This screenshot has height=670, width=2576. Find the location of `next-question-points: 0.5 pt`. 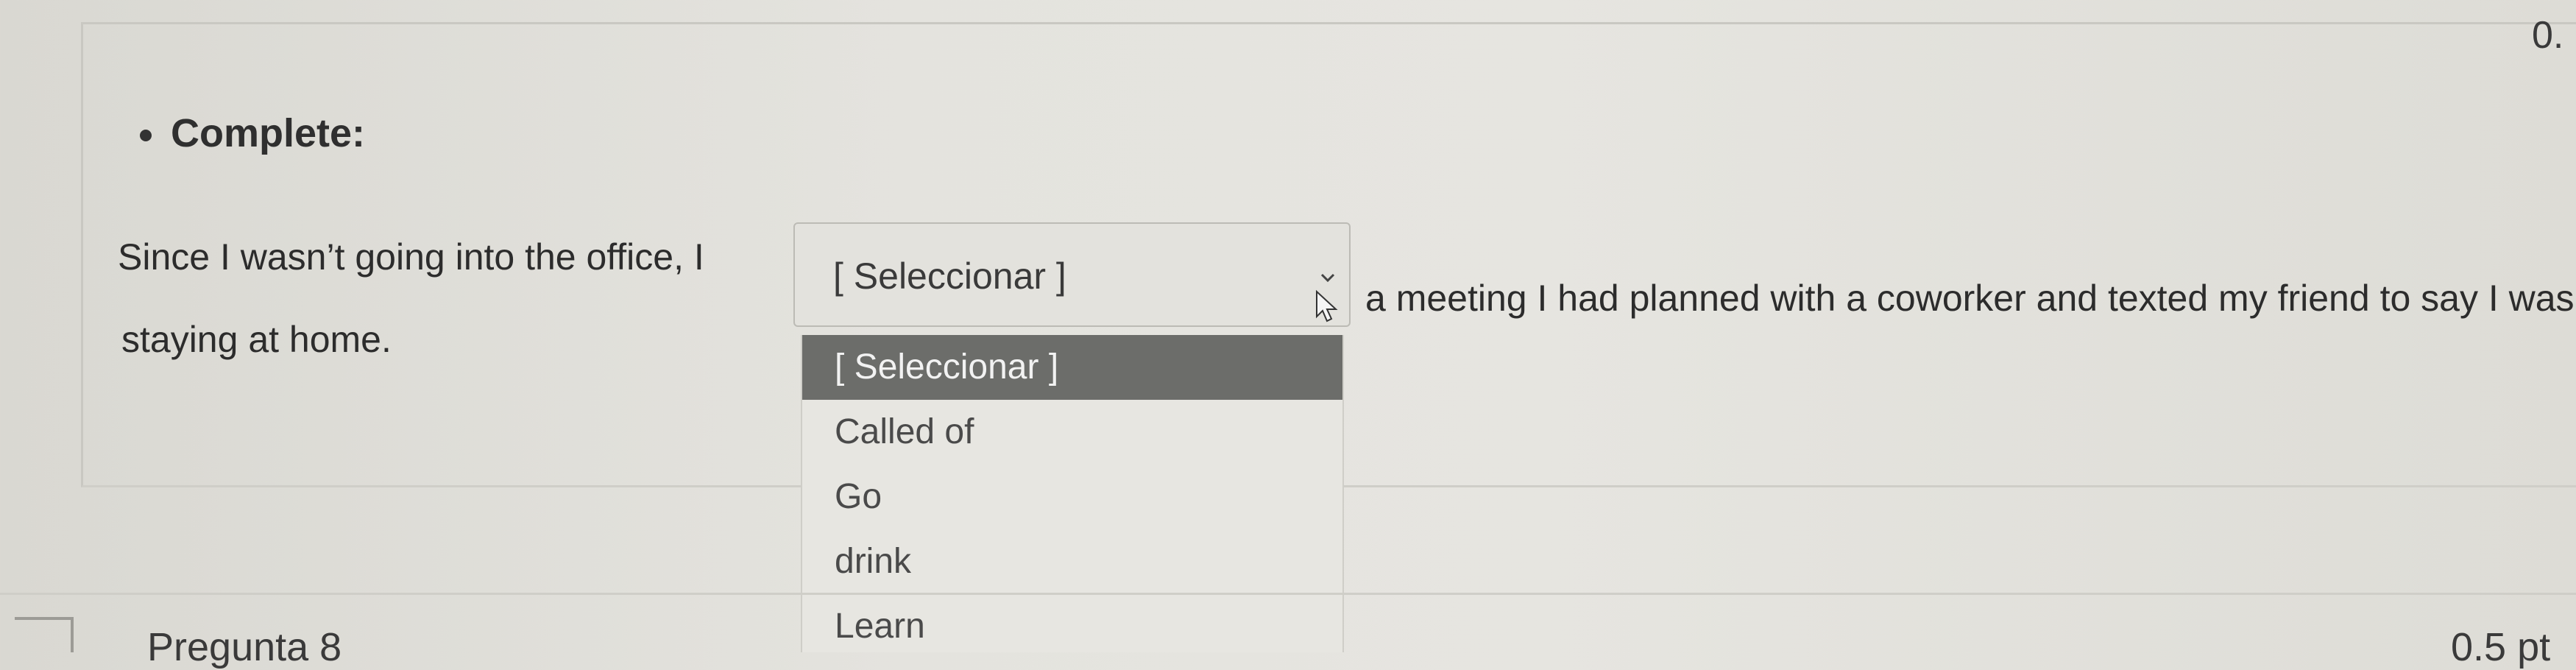

next-question-points: 0.5 pt is located at coordinates (2501, 647).